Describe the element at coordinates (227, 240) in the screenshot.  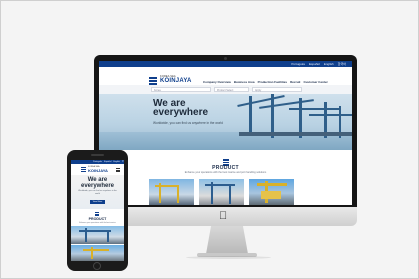
I see `imac-stand` at that location.